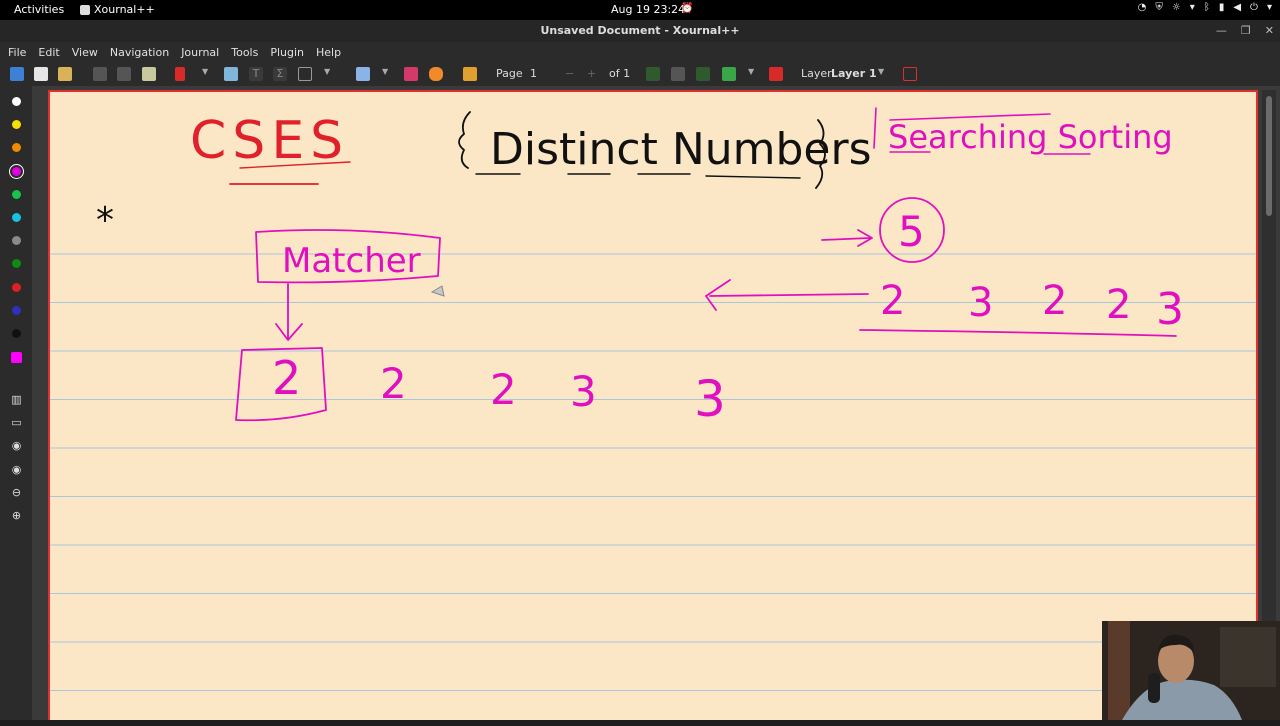 Image resolution: width=1280 pixels, height=726 pixels. Describe the element at coordinates (16, 423) in the screenshot. I see `single-page-icon: ▭` at that location.